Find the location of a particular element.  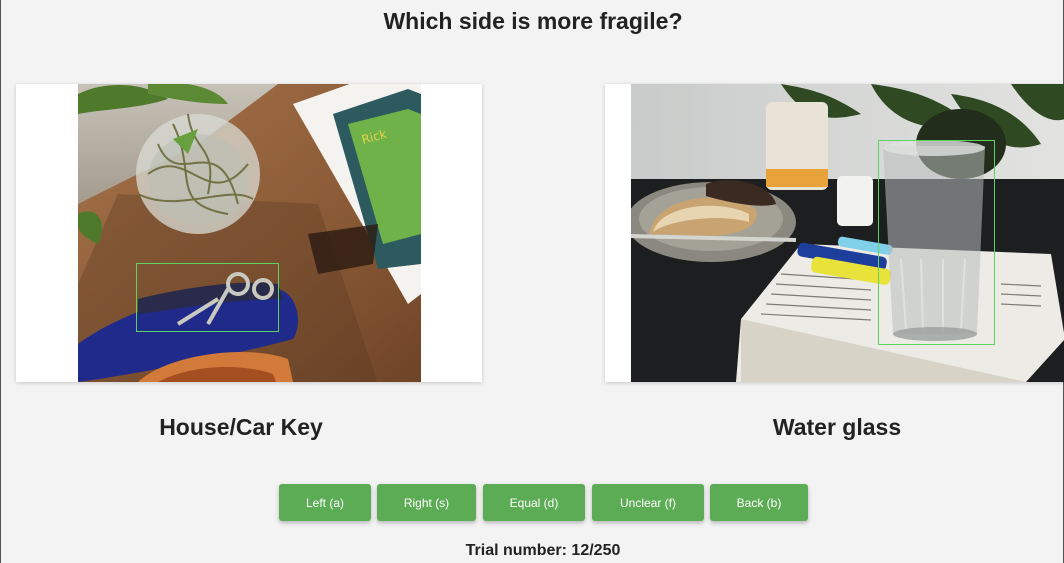

question-title: Which side is more fragile? is located at coordinates (533, 21).